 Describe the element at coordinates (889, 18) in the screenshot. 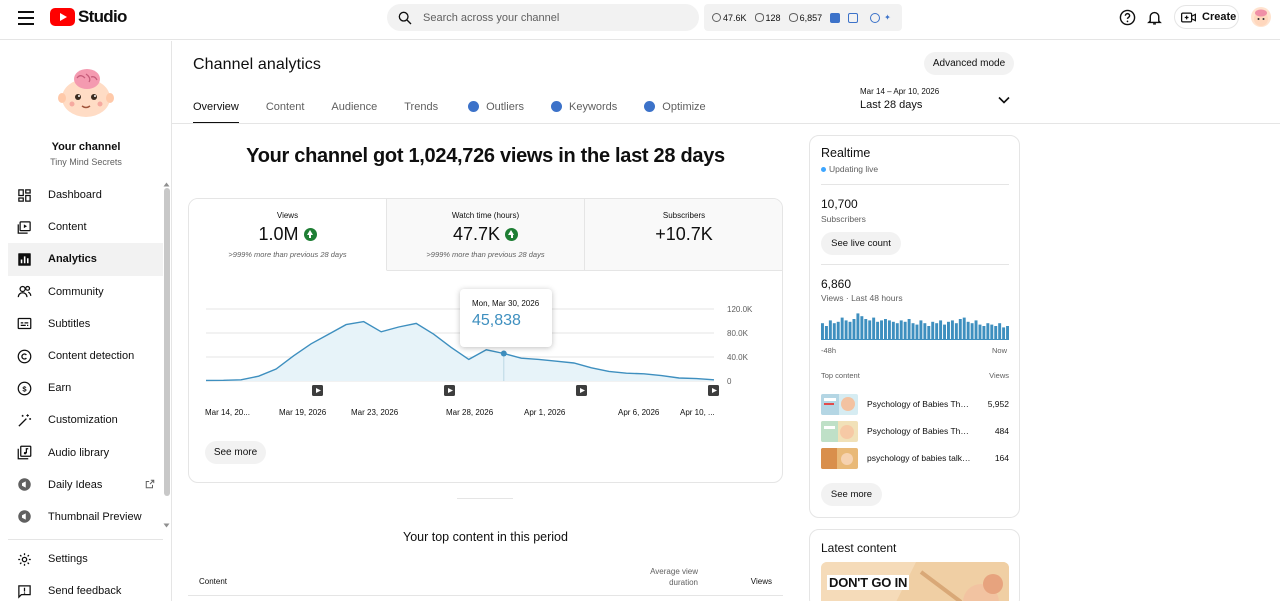

I see `sparkle-icon: ✦` at that location.